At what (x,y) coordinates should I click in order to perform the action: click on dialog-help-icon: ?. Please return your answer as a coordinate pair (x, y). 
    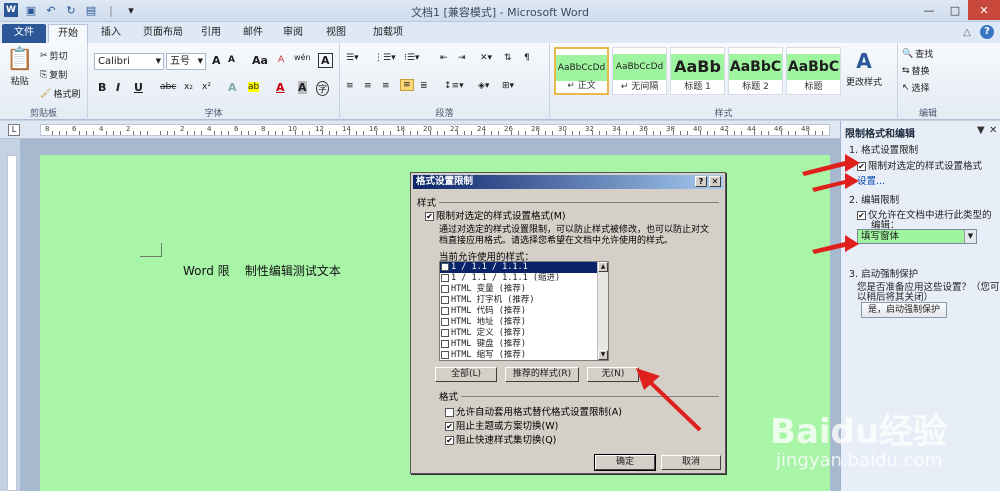
    Looking at the image, I should click on (701, 181).